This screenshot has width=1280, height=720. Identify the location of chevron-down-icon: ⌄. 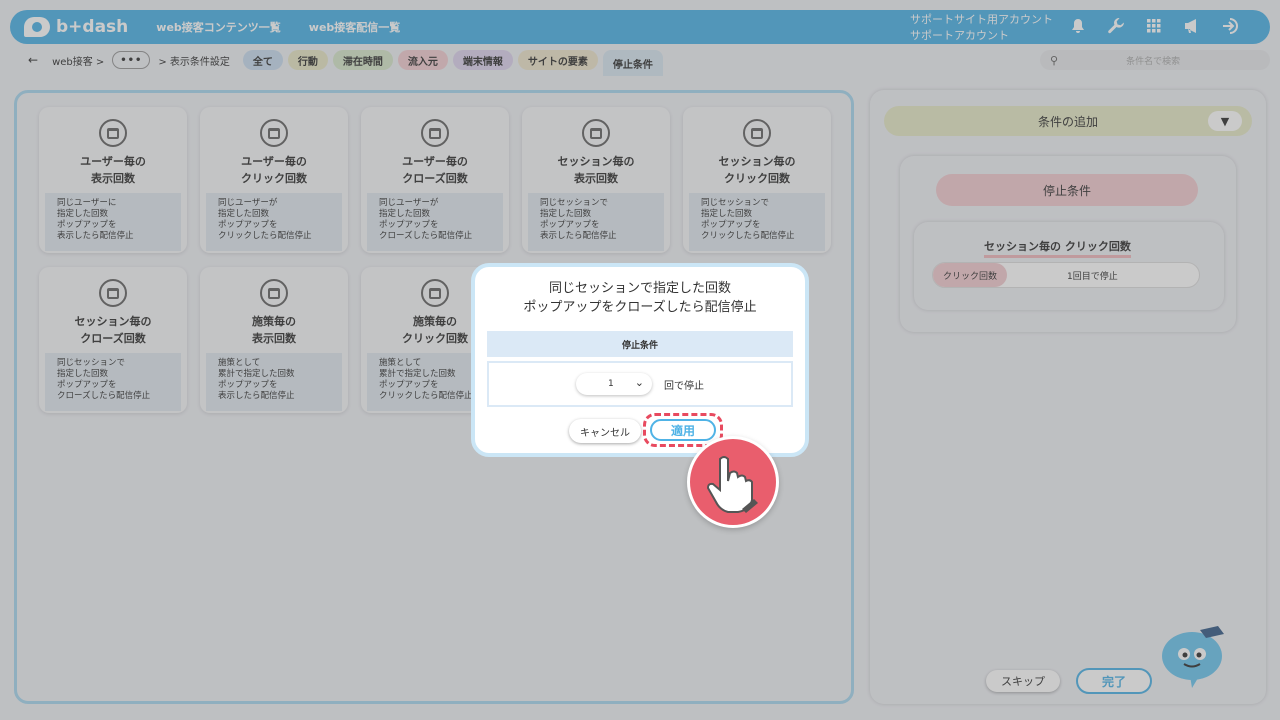
(639, 382).